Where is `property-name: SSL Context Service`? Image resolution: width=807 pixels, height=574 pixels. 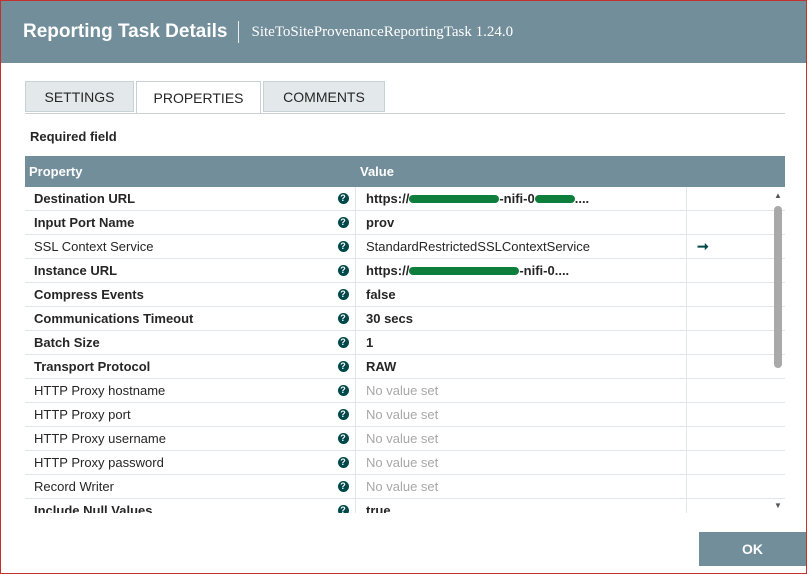
property-name: SSL Context Service is located at coordinates (94, 246).